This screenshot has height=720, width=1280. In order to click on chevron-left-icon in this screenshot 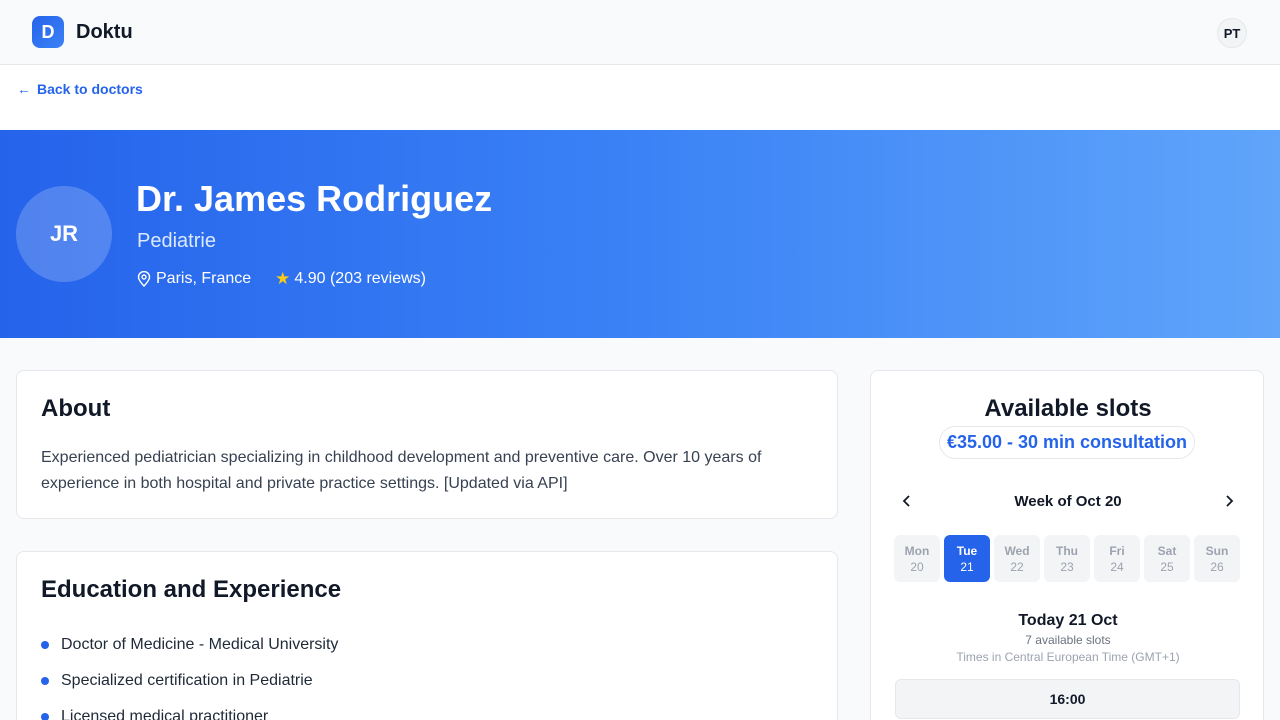, I will do `click(906, 501)`.